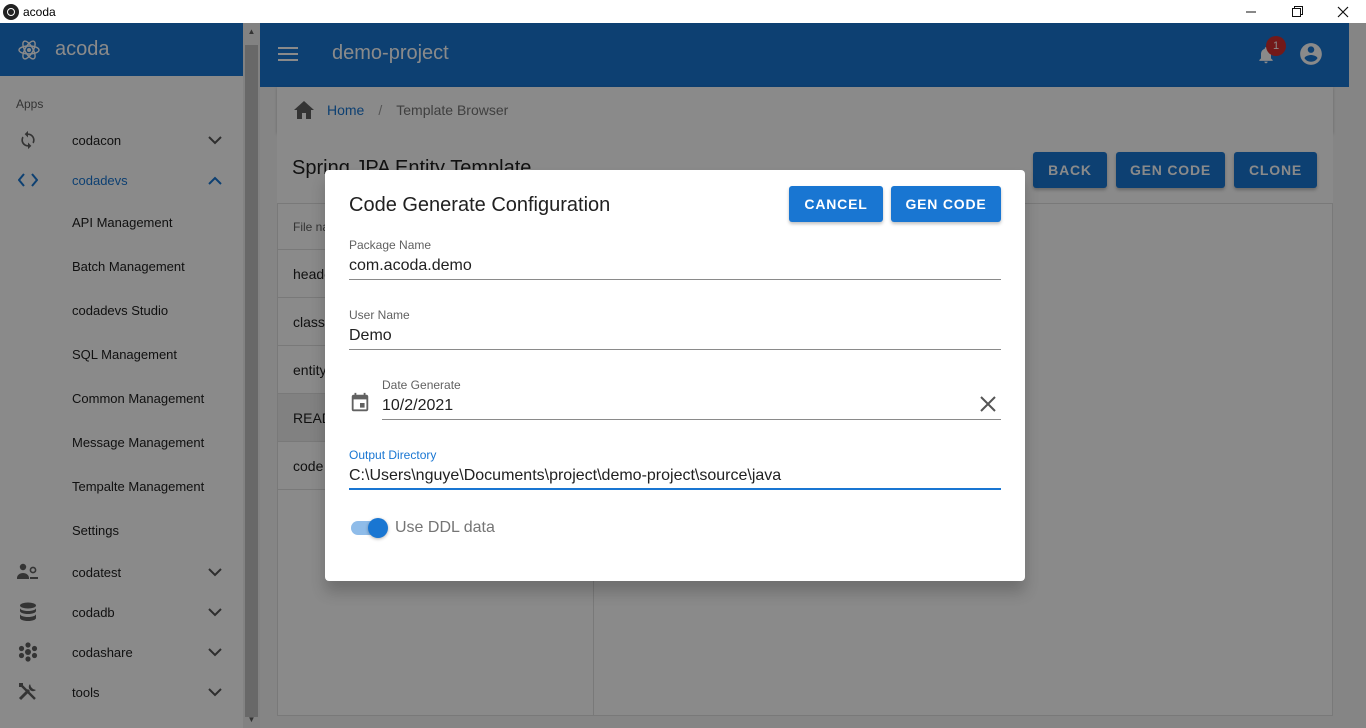 The width and height of the screenshot is (1366, 728). Describe the element at coordinates (360, 403) in the screenshot. I see `calendar-icon` at that location.